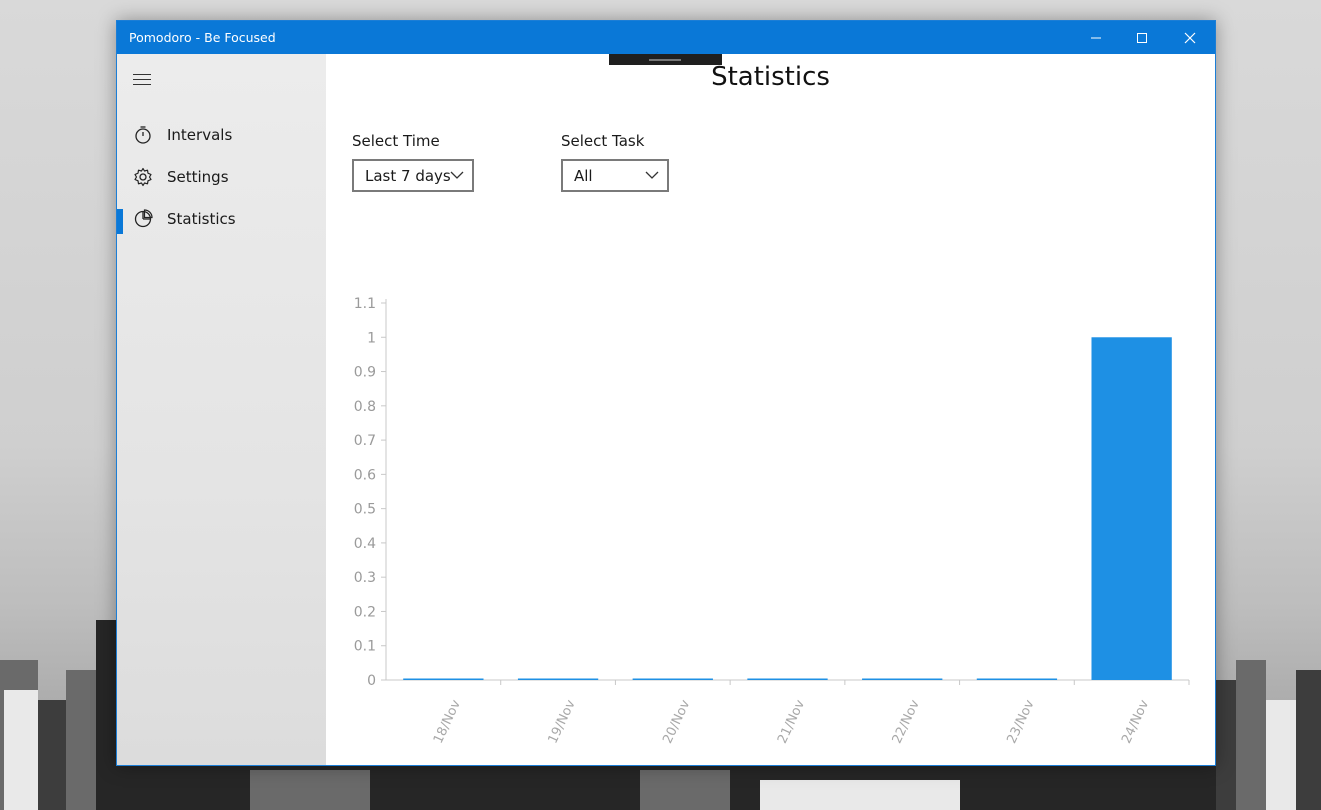 This screenshot has width=1321, height=810. What do you see at coordinates (371, 681) in the screenshot?
I see `y-tick-label: 0` at bounding box center [371, 681].